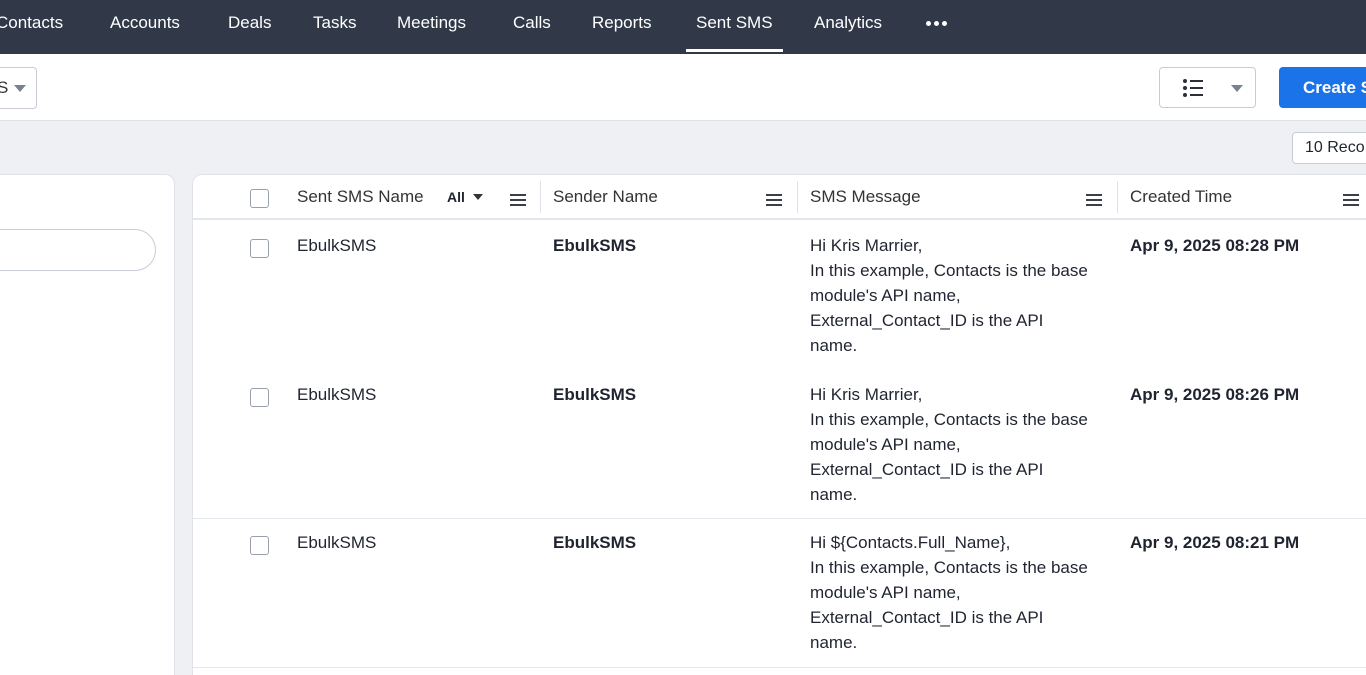 Image resolution: width=1366 pixels, height=675 pixels. Describe the element at coordinates (334, 27) in the screenshot. I see `nav-item-tasks: Tasks` at that location.